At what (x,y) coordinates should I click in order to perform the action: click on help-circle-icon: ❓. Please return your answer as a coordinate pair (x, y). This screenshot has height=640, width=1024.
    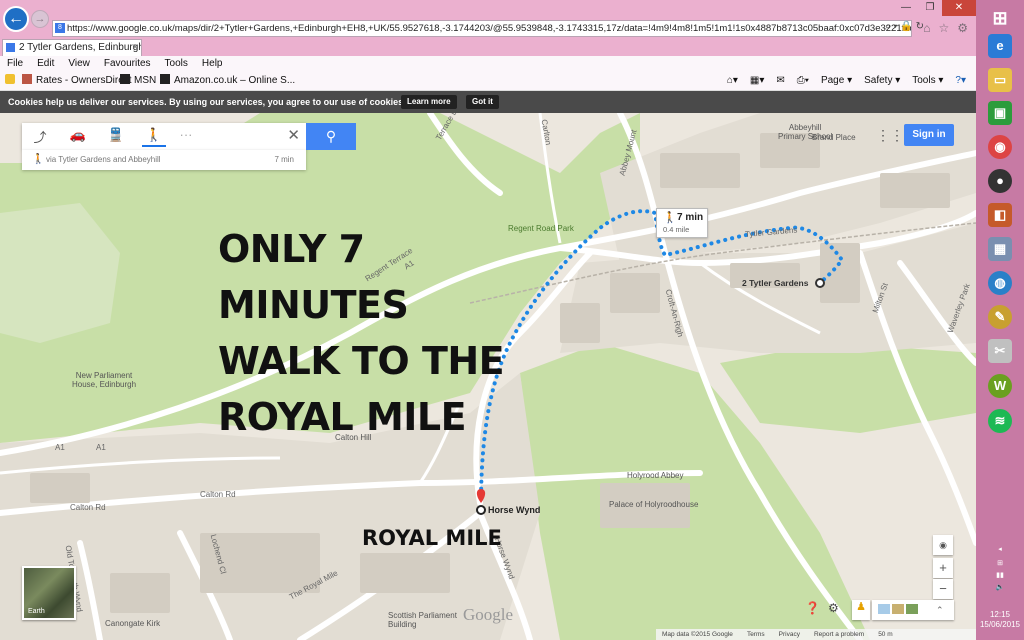
    Looking at the image, I should click on (812, 608).